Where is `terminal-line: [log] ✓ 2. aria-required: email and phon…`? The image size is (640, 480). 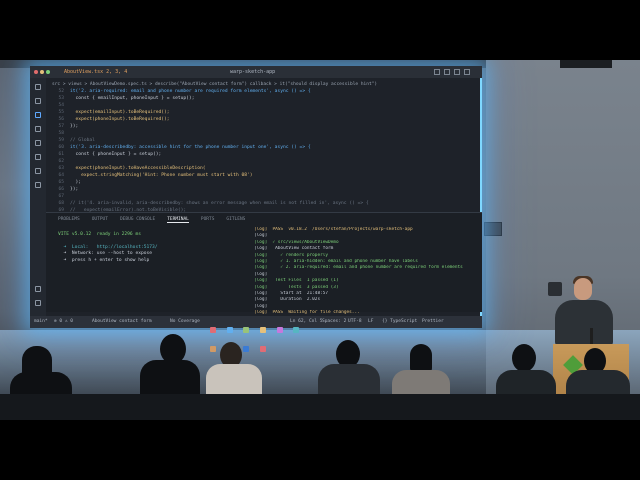
terminal-line: [log] ✓ 2. aria-required: email and phon… is located at coordinates (358, 268).